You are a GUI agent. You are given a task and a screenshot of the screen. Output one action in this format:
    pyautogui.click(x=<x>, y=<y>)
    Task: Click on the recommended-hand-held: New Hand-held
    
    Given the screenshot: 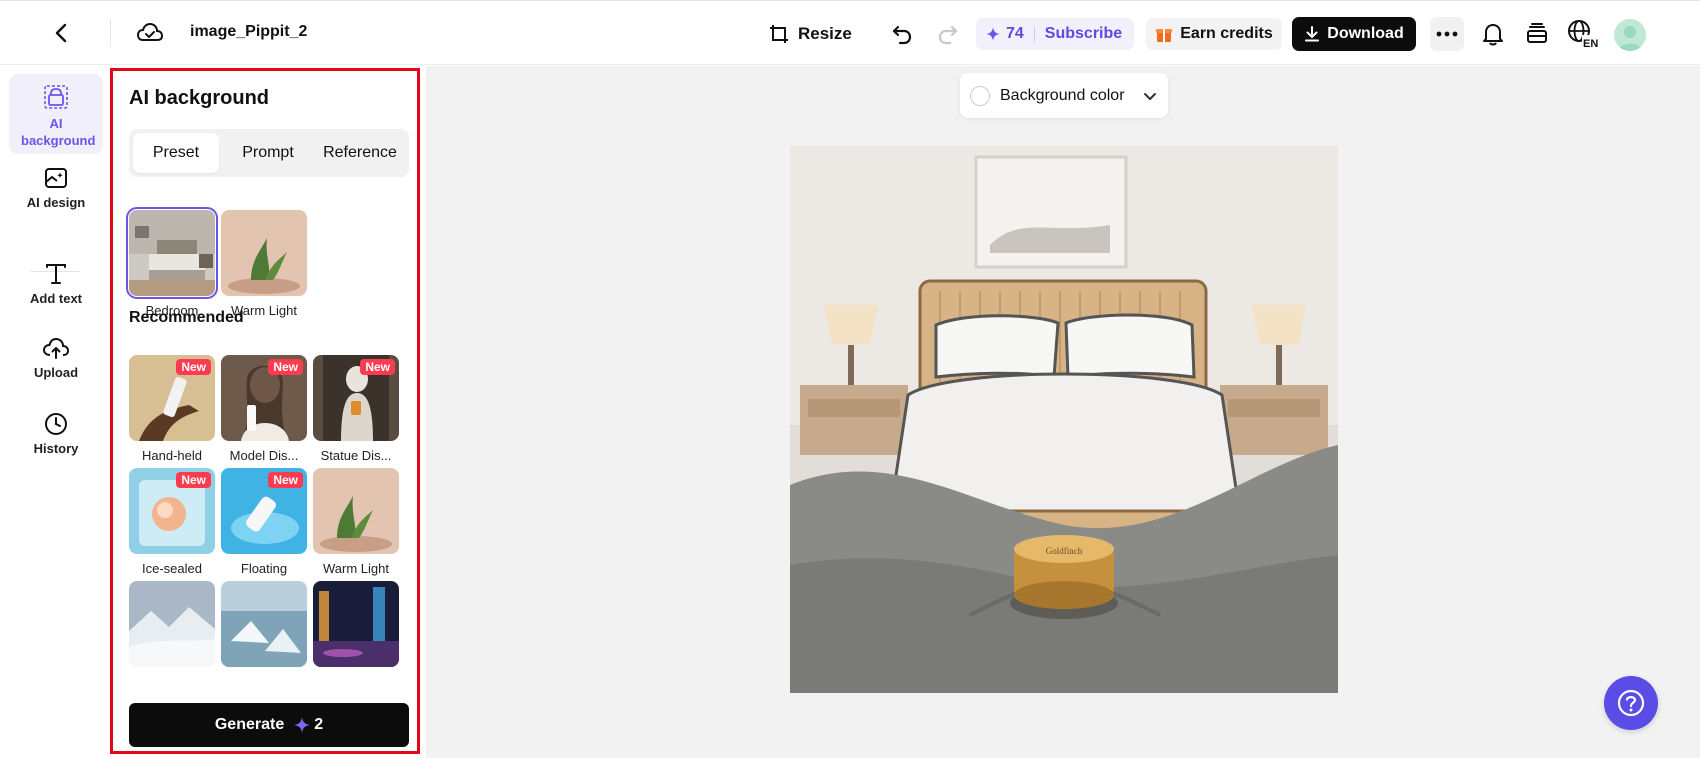 What is the action you would take?
    pyautogui.click(x=172, y=409)
    